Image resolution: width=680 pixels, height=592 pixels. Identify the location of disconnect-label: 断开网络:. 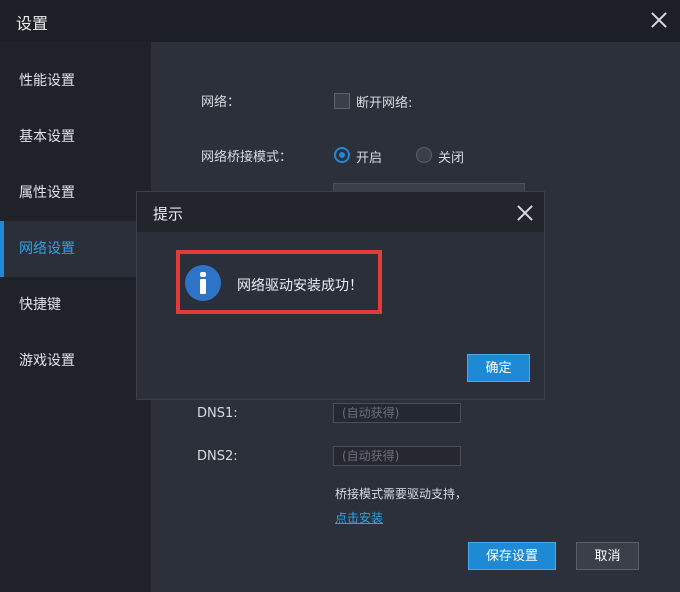
(384, 103).